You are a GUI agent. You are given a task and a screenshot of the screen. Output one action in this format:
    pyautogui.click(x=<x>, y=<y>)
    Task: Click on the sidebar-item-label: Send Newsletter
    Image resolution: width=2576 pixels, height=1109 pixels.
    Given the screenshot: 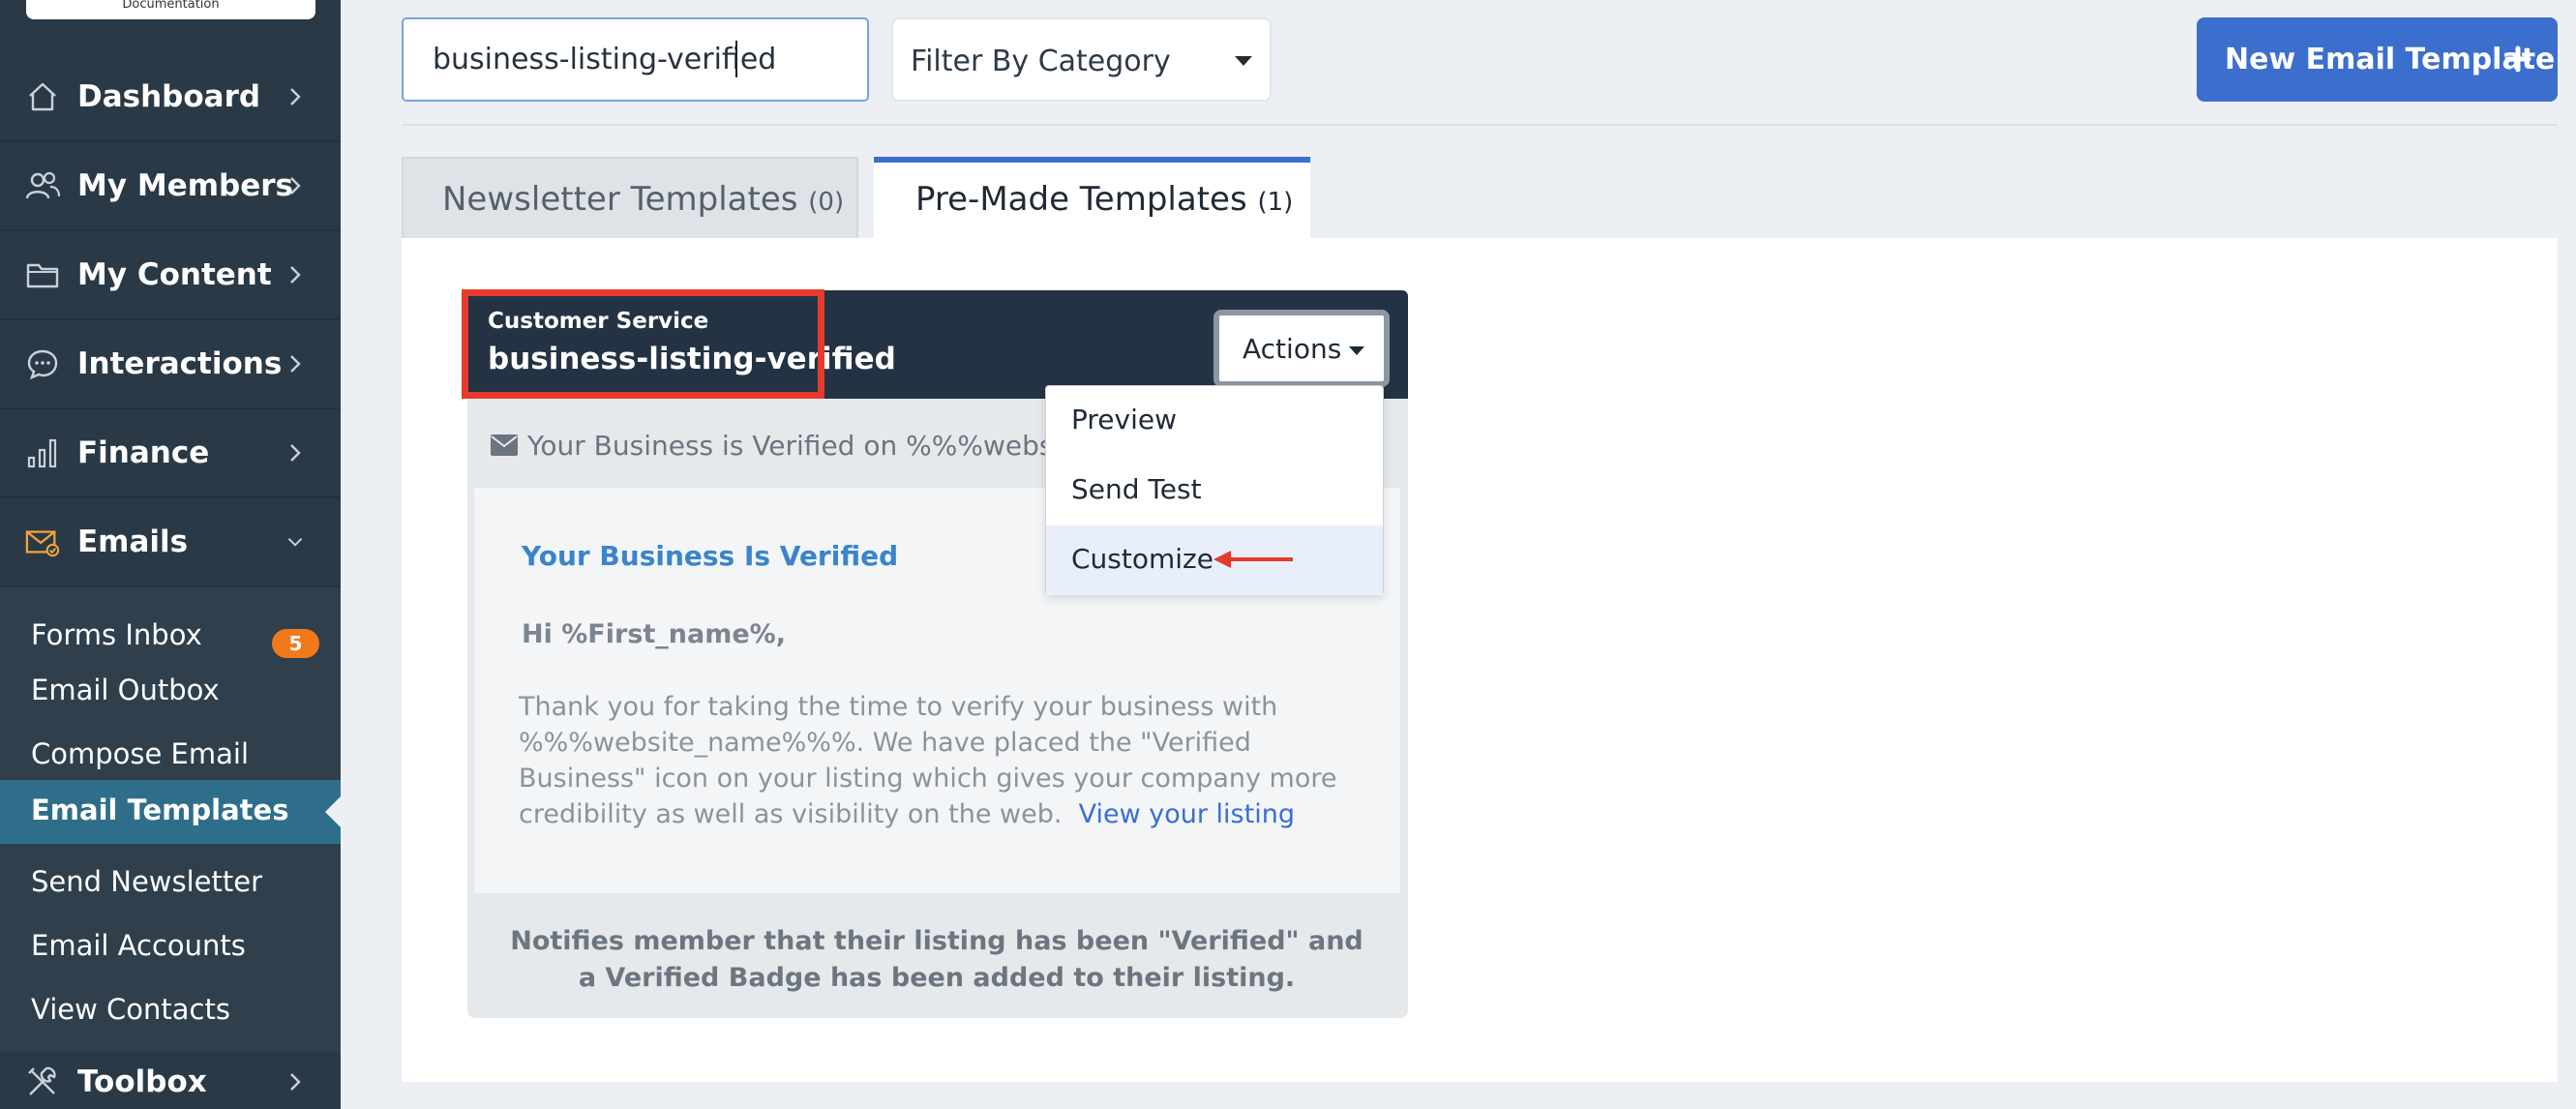 What is the action you would take?
    pyautogui.click(x=147, y=881)
    